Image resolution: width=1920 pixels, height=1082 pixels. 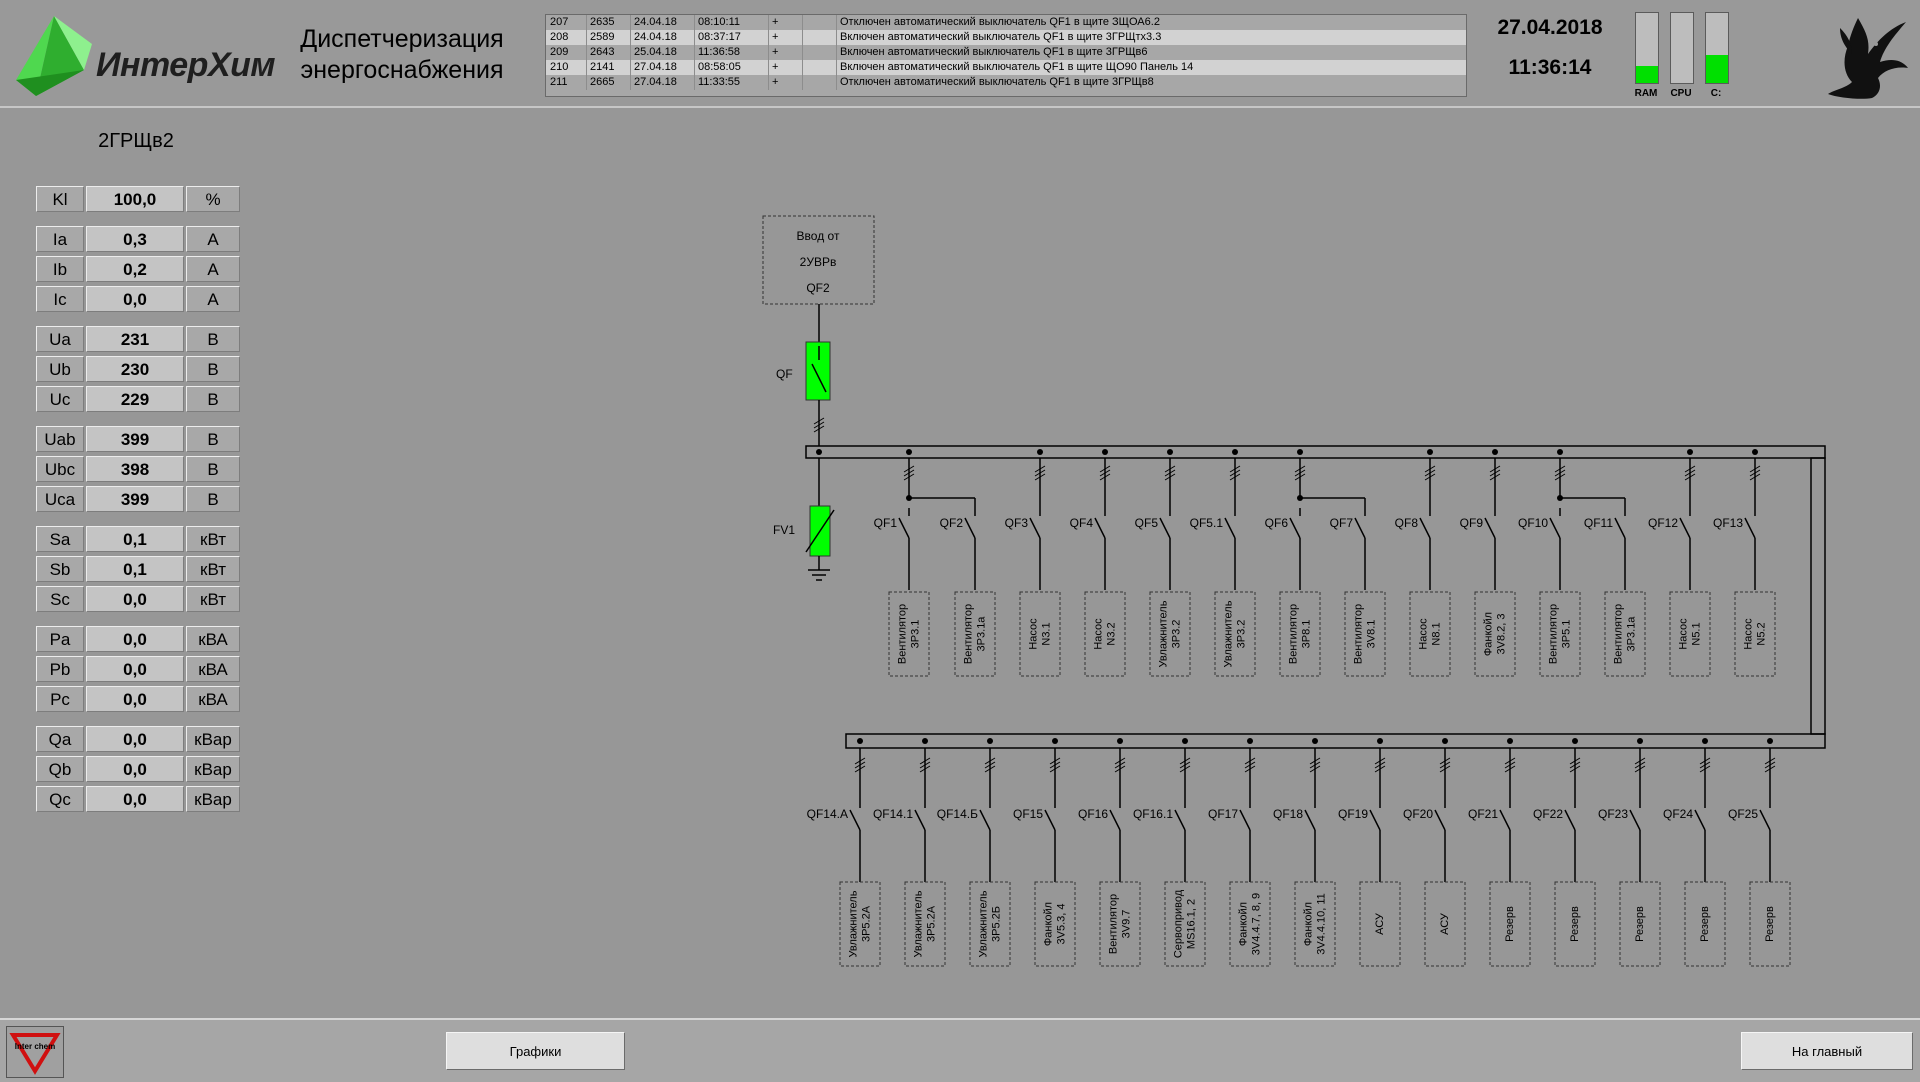 I want to click on breaker-label: QF14.А, so click(x=827, y=814).